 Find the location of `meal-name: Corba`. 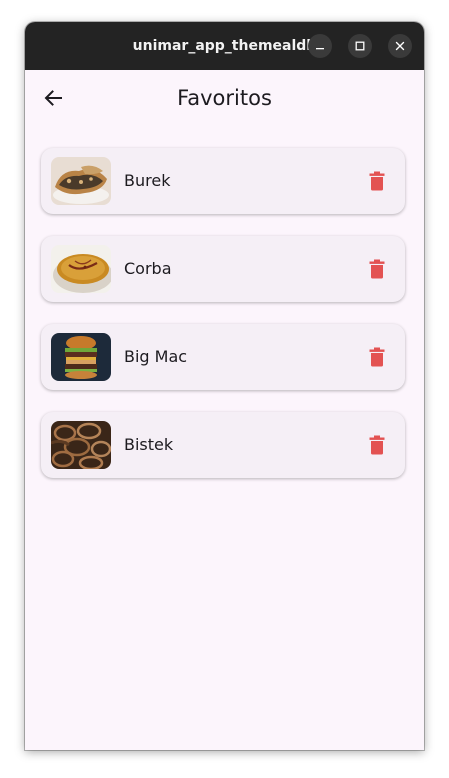

meal-name: Corba is located at coordinates (148, 268).